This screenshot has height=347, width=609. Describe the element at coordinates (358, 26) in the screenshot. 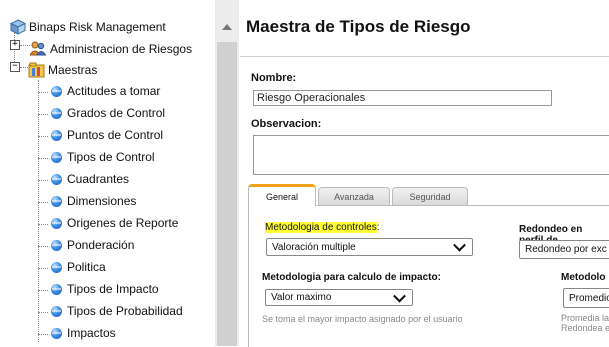

I see `page-title: Maestra de Tipos de Riesgo` at that location.